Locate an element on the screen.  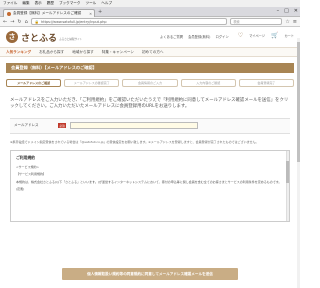
reload-icon: ↻ is located at coordinates (19, 22).